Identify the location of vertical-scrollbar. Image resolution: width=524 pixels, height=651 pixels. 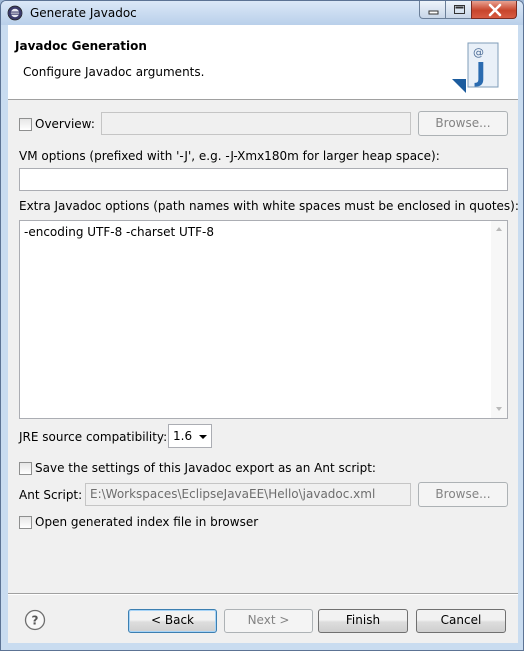
(499, 319).